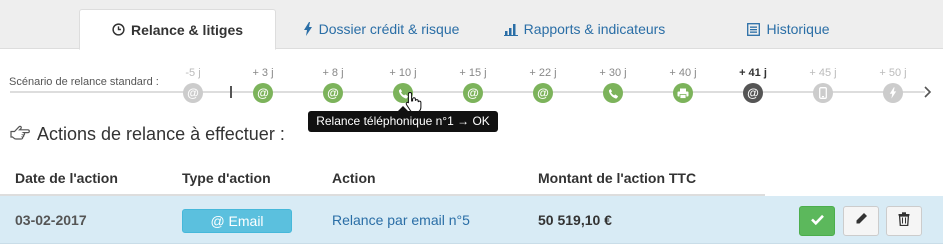 The width and height of the screenshot is (943, 252). What do you see at coordinates (389, 29) in the screenshot?
I see `tab-label: Dossier crédit & risque` at bounding box center [389, 29].